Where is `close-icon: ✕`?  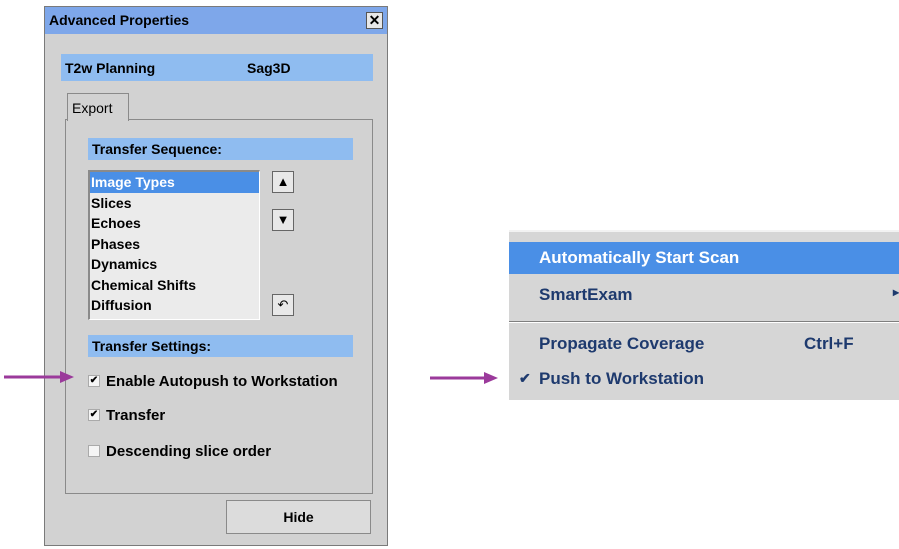
close-icon: ✕ is located at coordinates (374, 20).